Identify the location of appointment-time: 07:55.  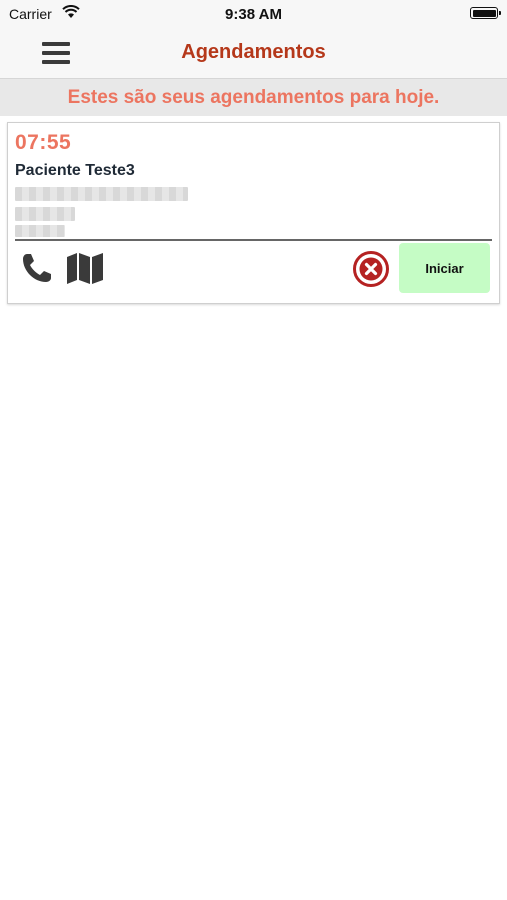
(43, 142).